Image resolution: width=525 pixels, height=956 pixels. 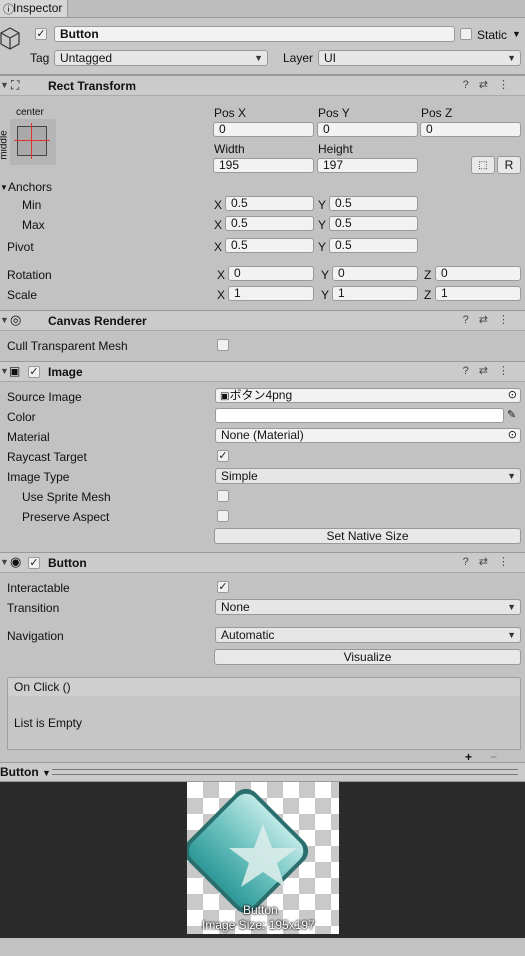 What do you see at coordinates (478, 293) in the screenshot?
I see `scale-z-field: 1` at bounding box center [478, 293].